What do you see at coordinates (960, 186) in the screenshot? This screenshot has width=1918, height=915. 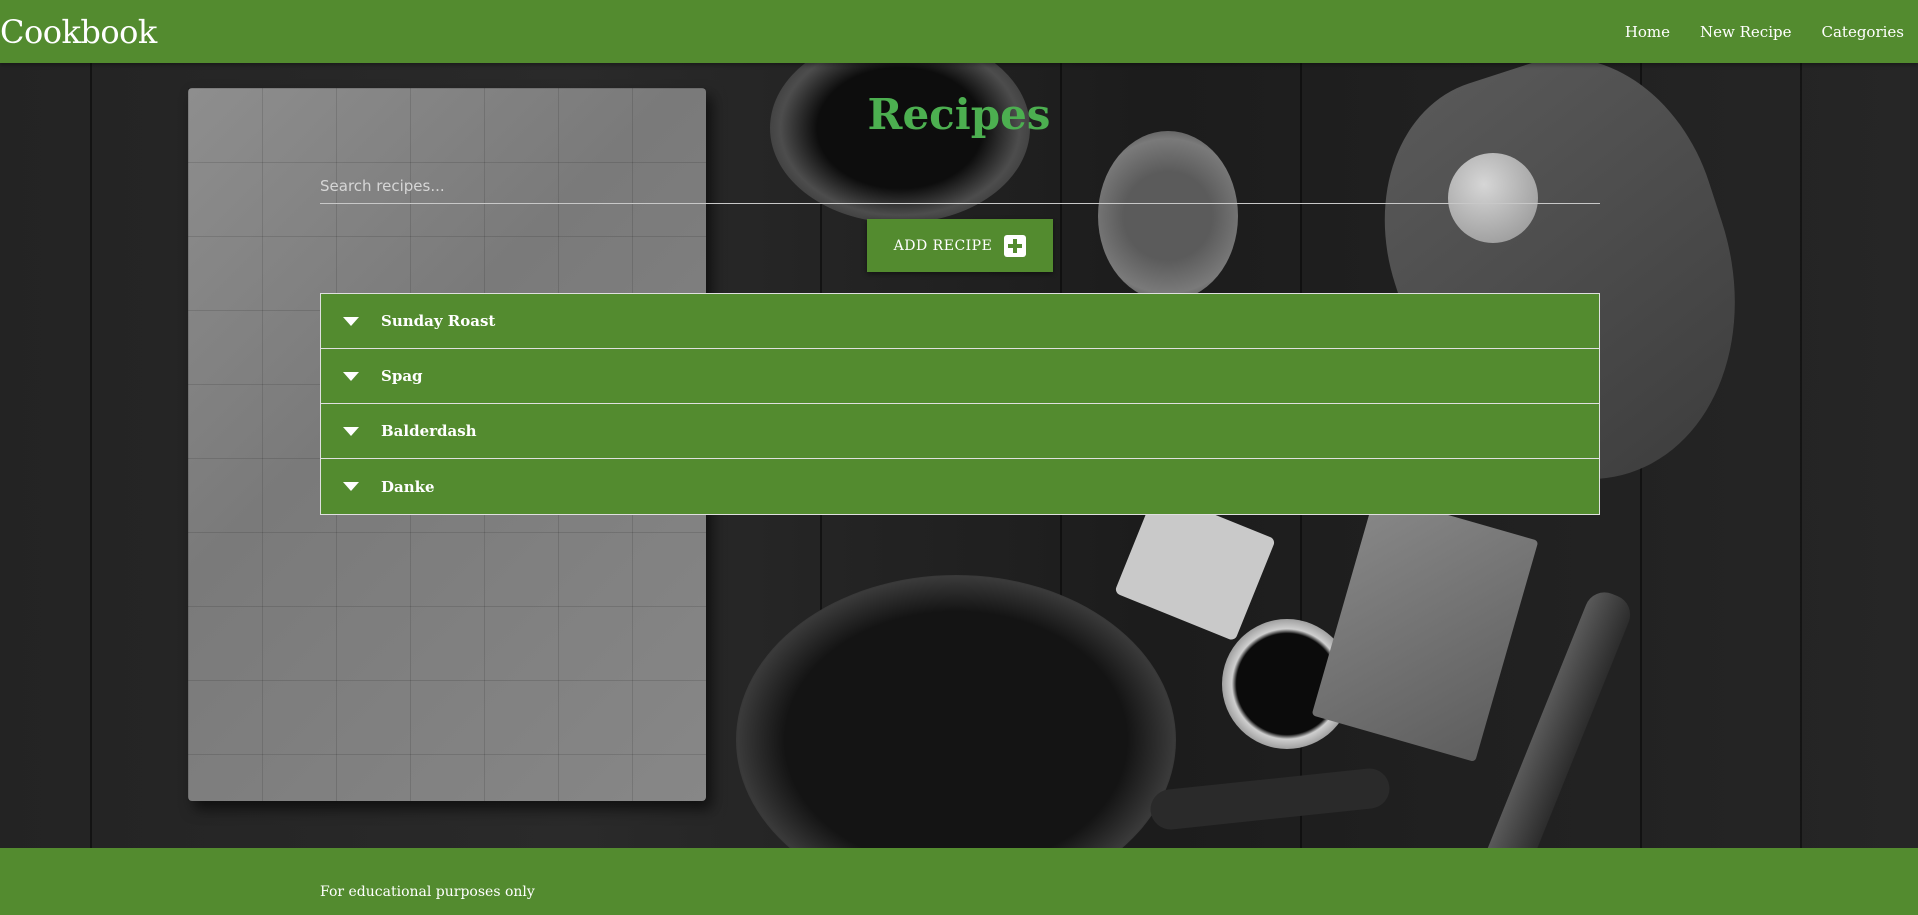 I see `search-input` at bounding box center [960, 186].